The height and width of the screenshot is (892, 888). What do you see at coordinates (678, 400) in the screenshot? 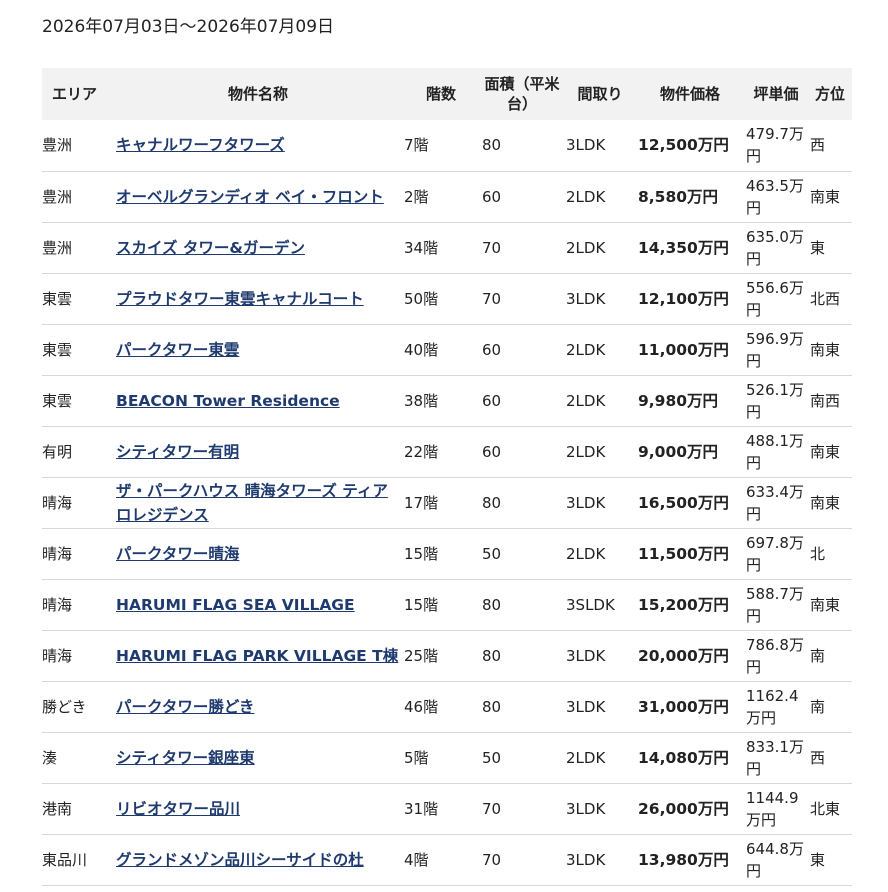
I see `price-cell: 9,980万円` at bounding box center [678, 400].